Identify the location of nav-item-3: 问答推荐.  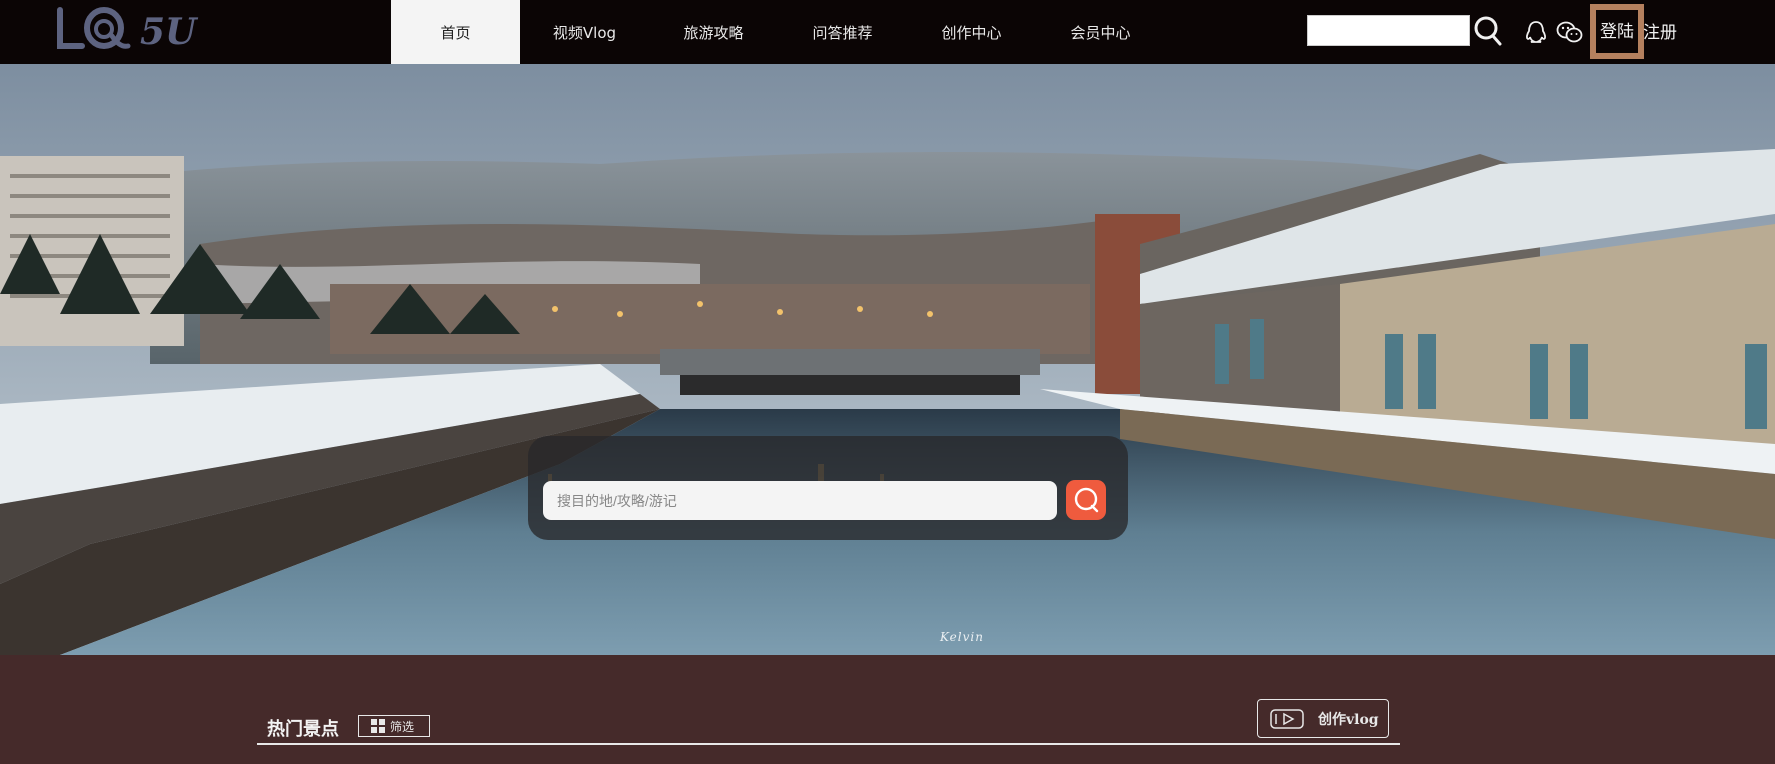
(842, 32).